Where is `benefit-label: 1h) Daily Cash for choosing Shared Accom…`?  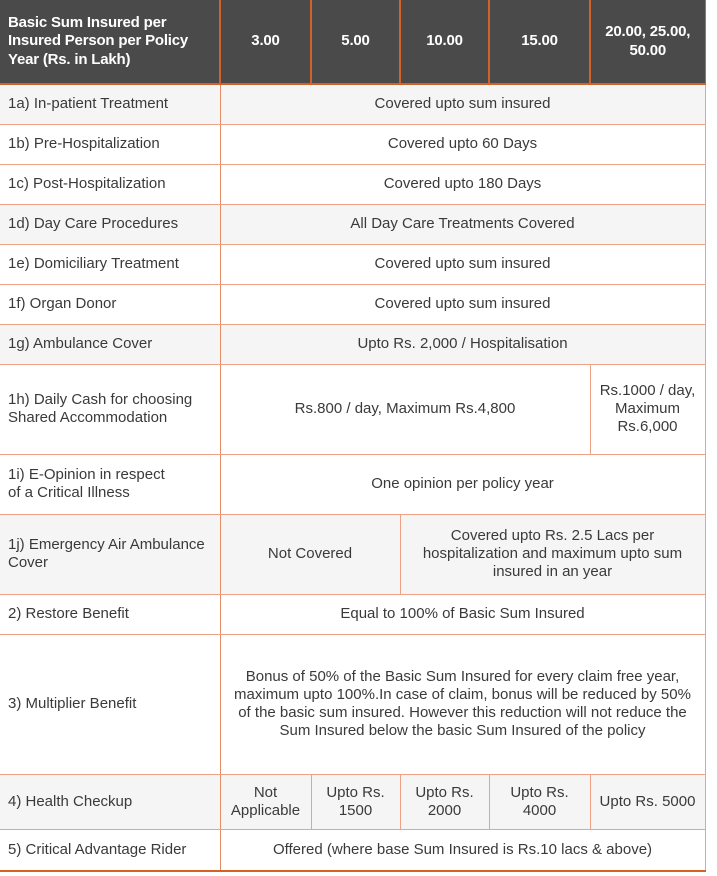
benefit-label: 1h) Daily Cash for choosing Shared Accom… is located at coordinates (110, 409).